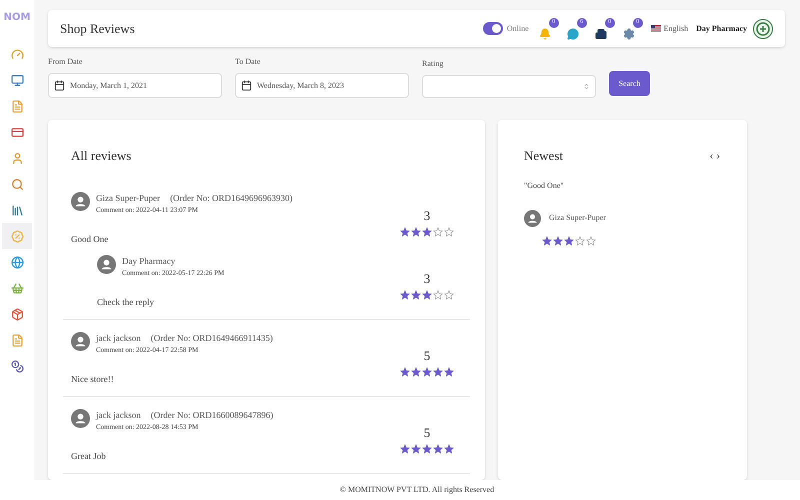 This screenshot has width=800, height=500. What do you see at coordinates (17, 158) in the screenshot?
I see `person-icon` at bounding box center [17, 158].